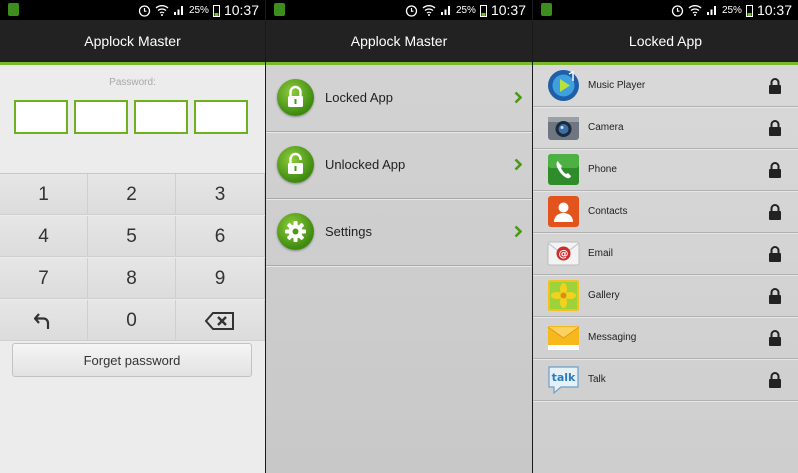  What do you see at coordinates (608, 211) in the screenshot?
I see `app-name: Contacts` at bounding box center [608, 211].